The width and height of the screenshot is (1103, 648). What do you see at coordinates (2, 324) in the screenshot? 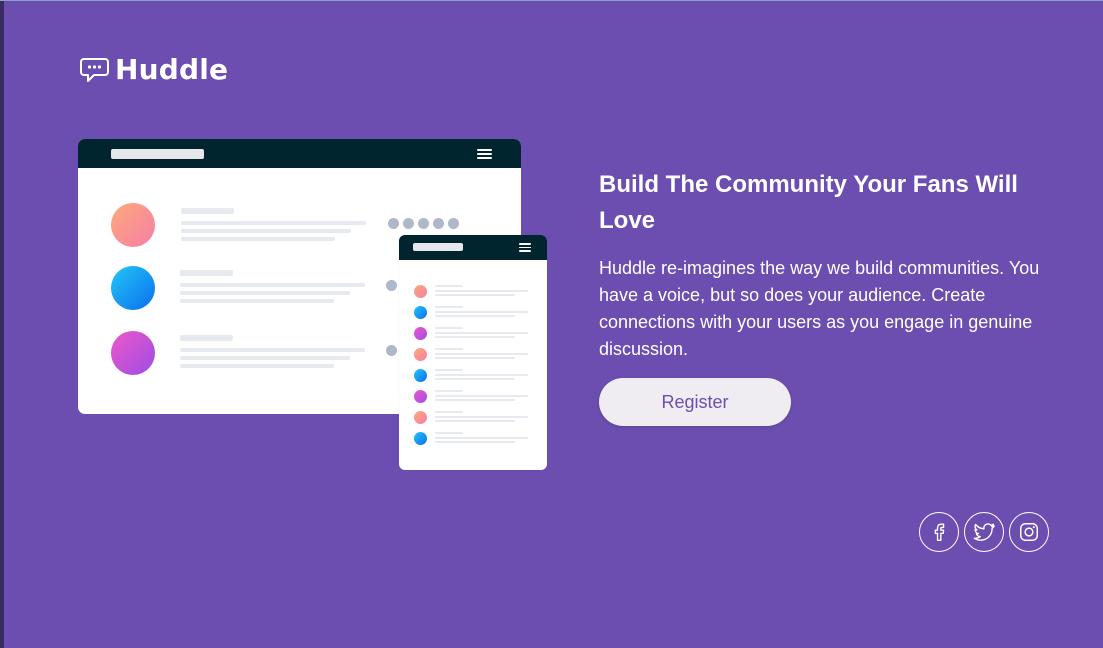
I see `window-edge` at bounding box center [2, 324].